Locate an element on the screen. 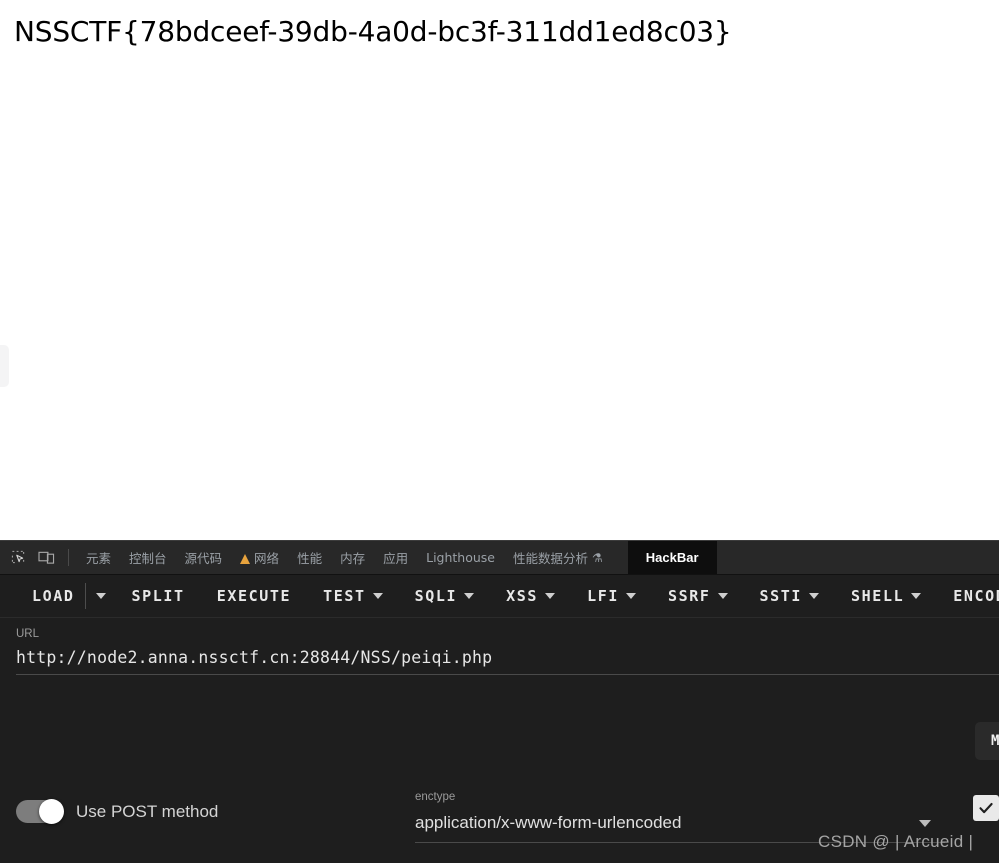 This screenshot has width=999, height=863. use-post-method-label: Use POST method is located at coordinates (147, 811).